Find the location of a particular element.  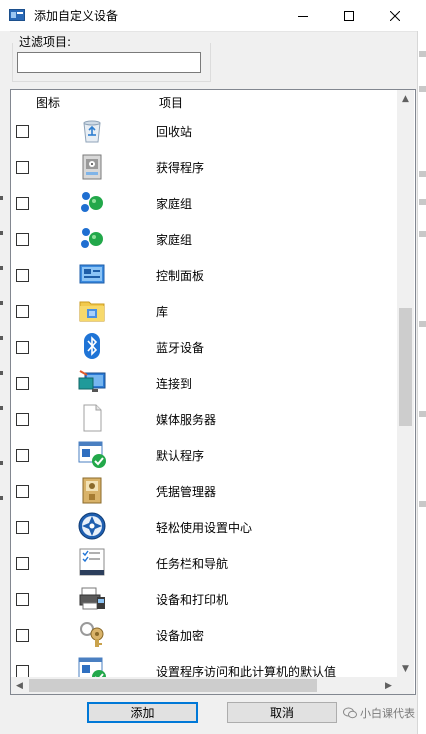

watermark: 小白课代表 is located at coordinates (379, 713).